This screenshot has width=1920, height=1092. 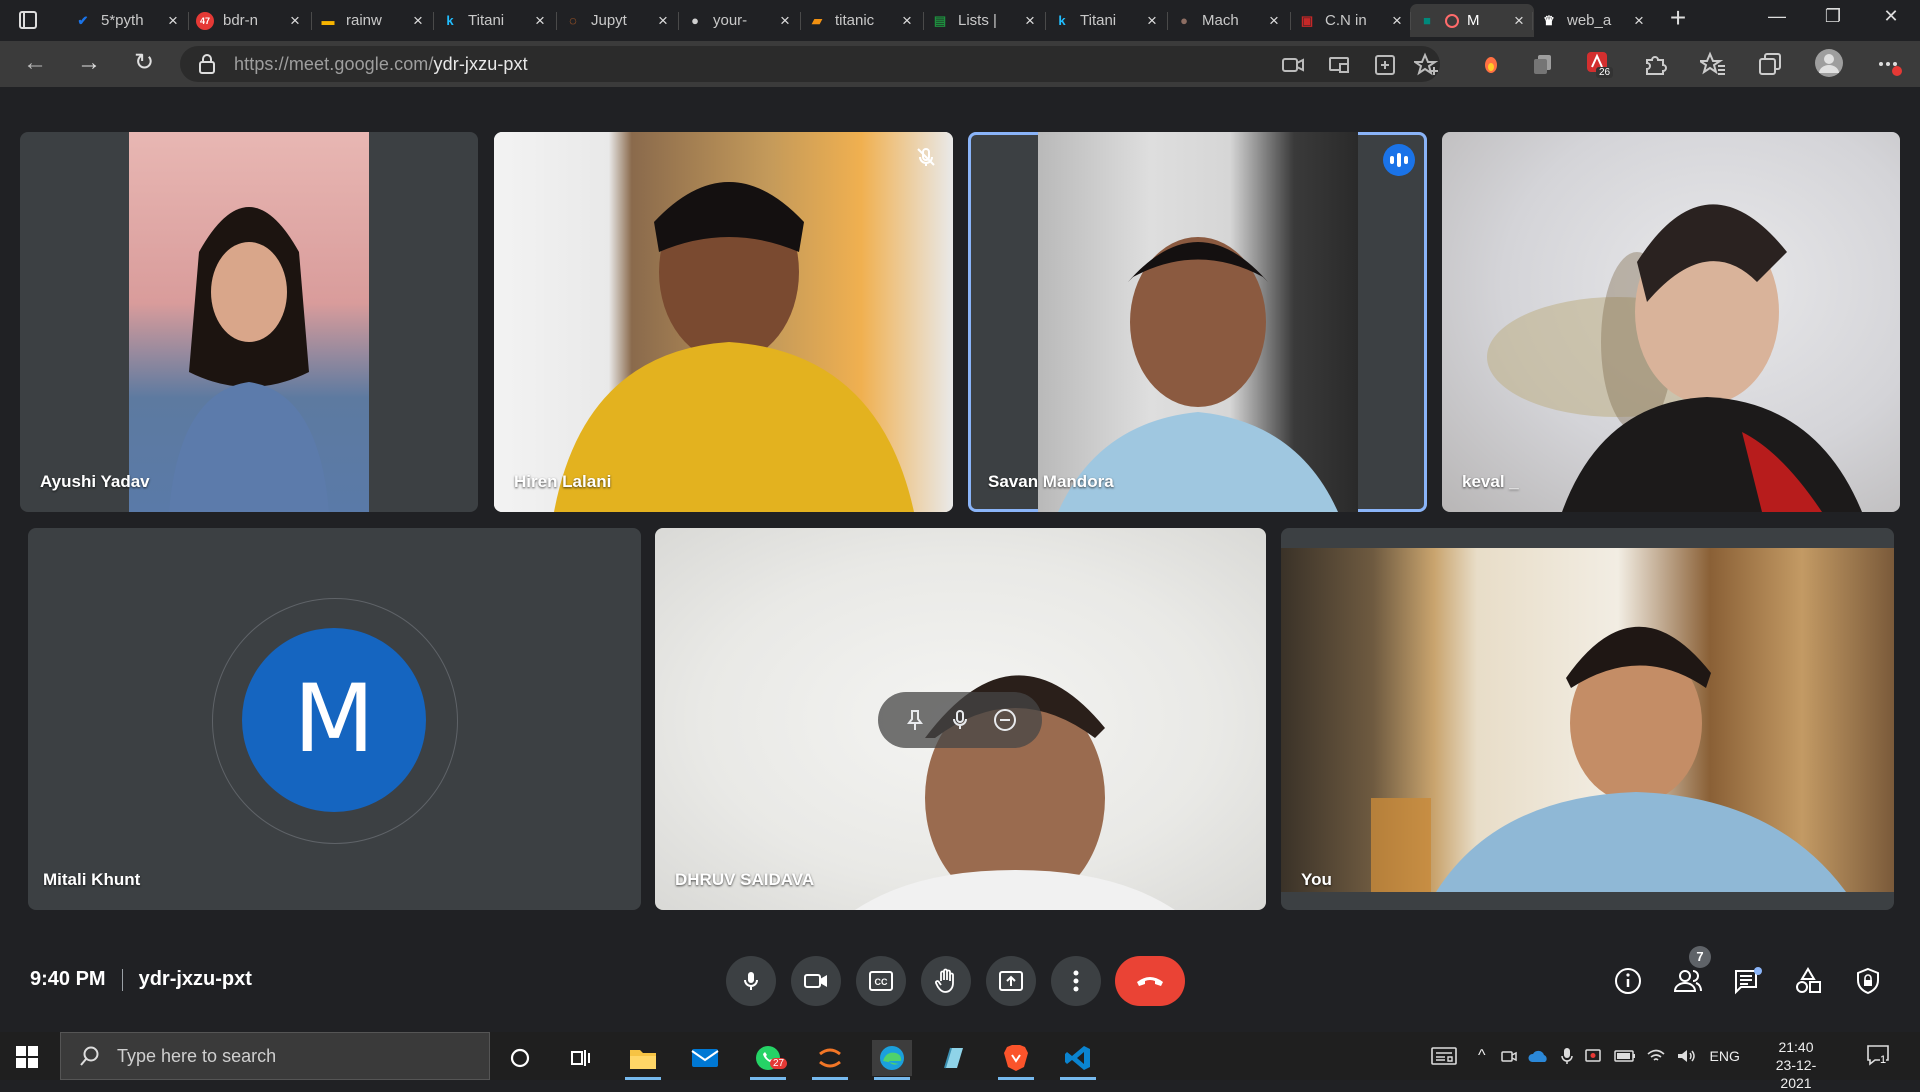 What do you see at coordinates (1011, 981) in the screenshot?
I see `present-screen-button` at bounding box center [1011, 981].